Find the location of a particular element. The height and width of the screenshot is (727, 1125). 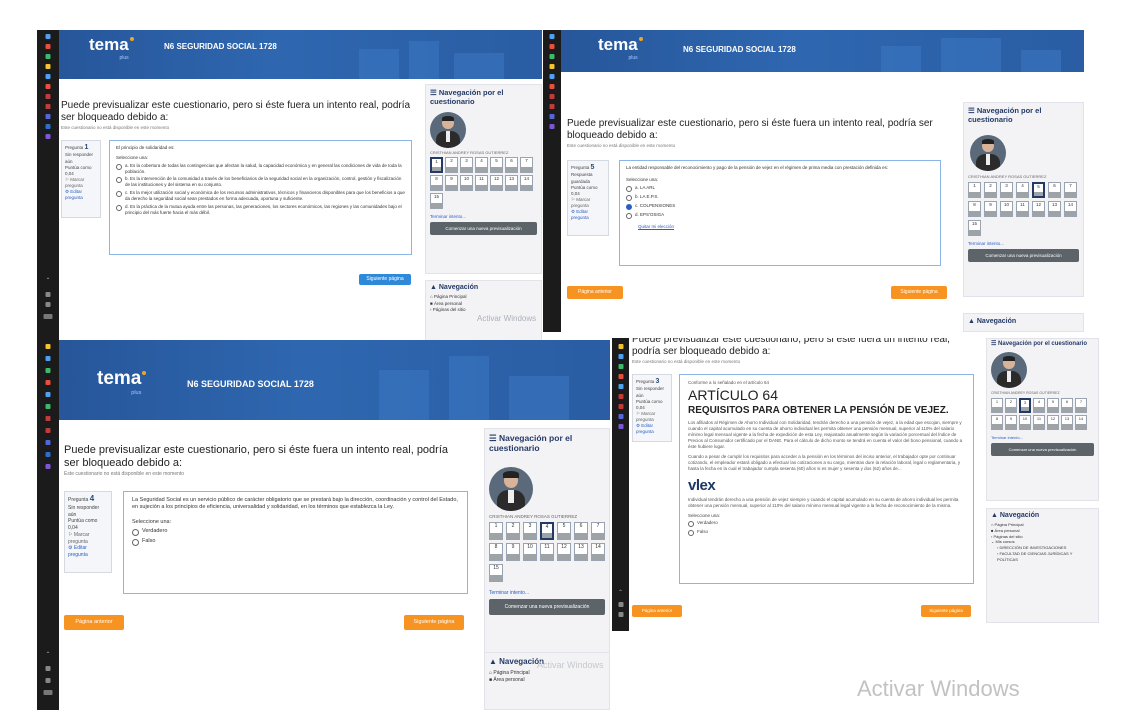

answer-option-selected: c. COLPENSIONES is located at coordinates (780, 206).